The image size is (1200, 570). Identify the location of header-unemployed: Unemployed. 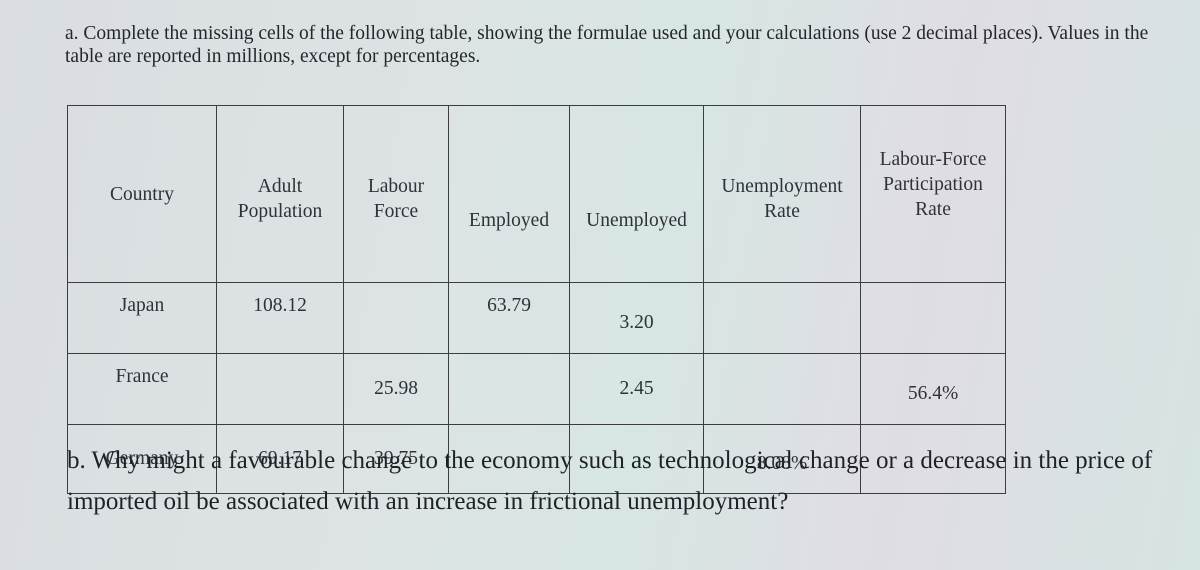
(636, 194).